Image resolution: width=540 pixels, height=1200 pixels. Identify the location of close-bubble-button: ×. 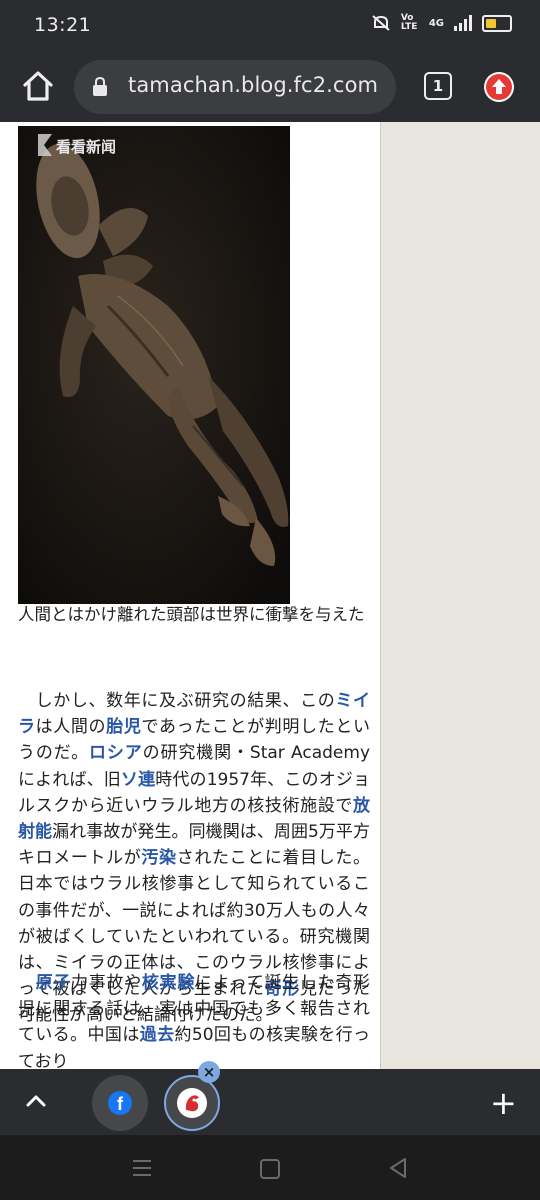
(209, 1072).